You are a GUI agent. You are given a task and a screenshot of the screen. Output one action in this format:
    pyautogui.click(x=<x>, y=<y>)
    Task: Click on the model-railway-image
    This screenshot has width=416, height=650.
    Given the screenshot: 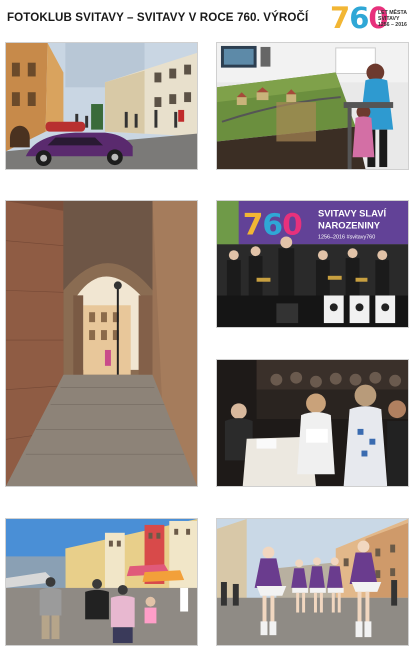 What is the action you would take?
    pyautogui.click(x=312, y=106)
    